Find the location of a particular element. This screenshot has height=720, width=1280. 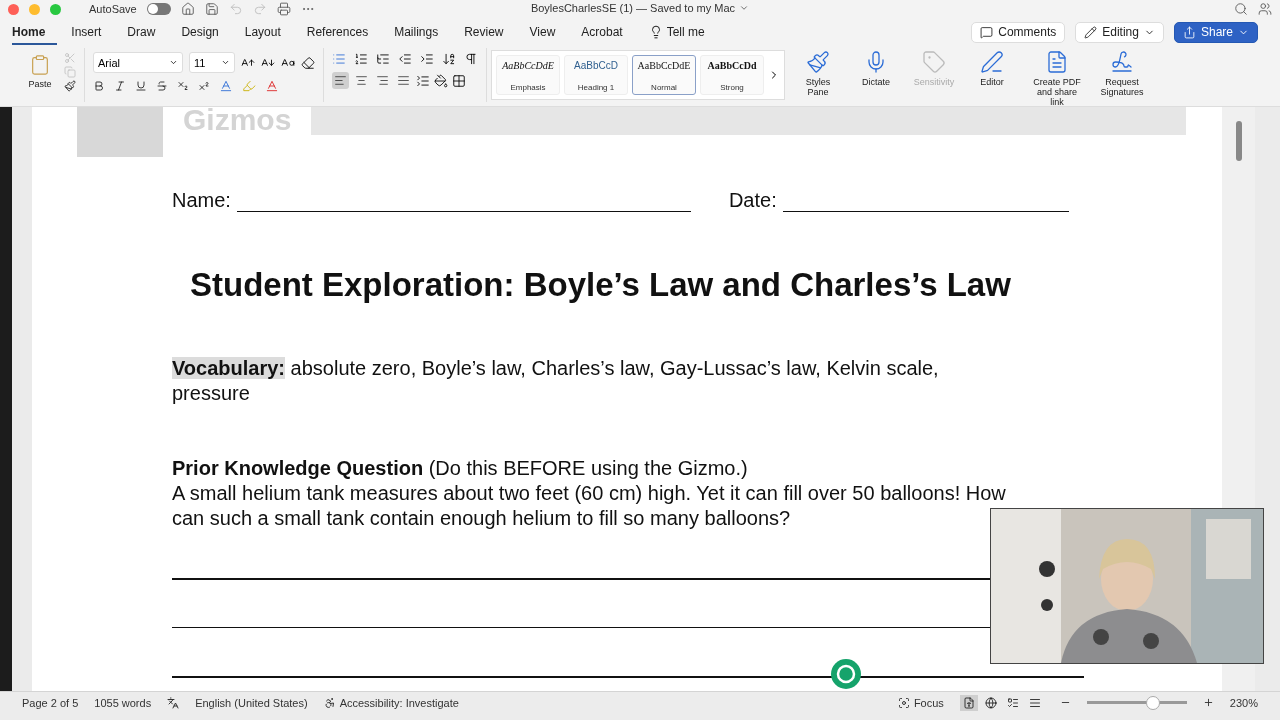

document-icon is located at coordinates (1057, 62).